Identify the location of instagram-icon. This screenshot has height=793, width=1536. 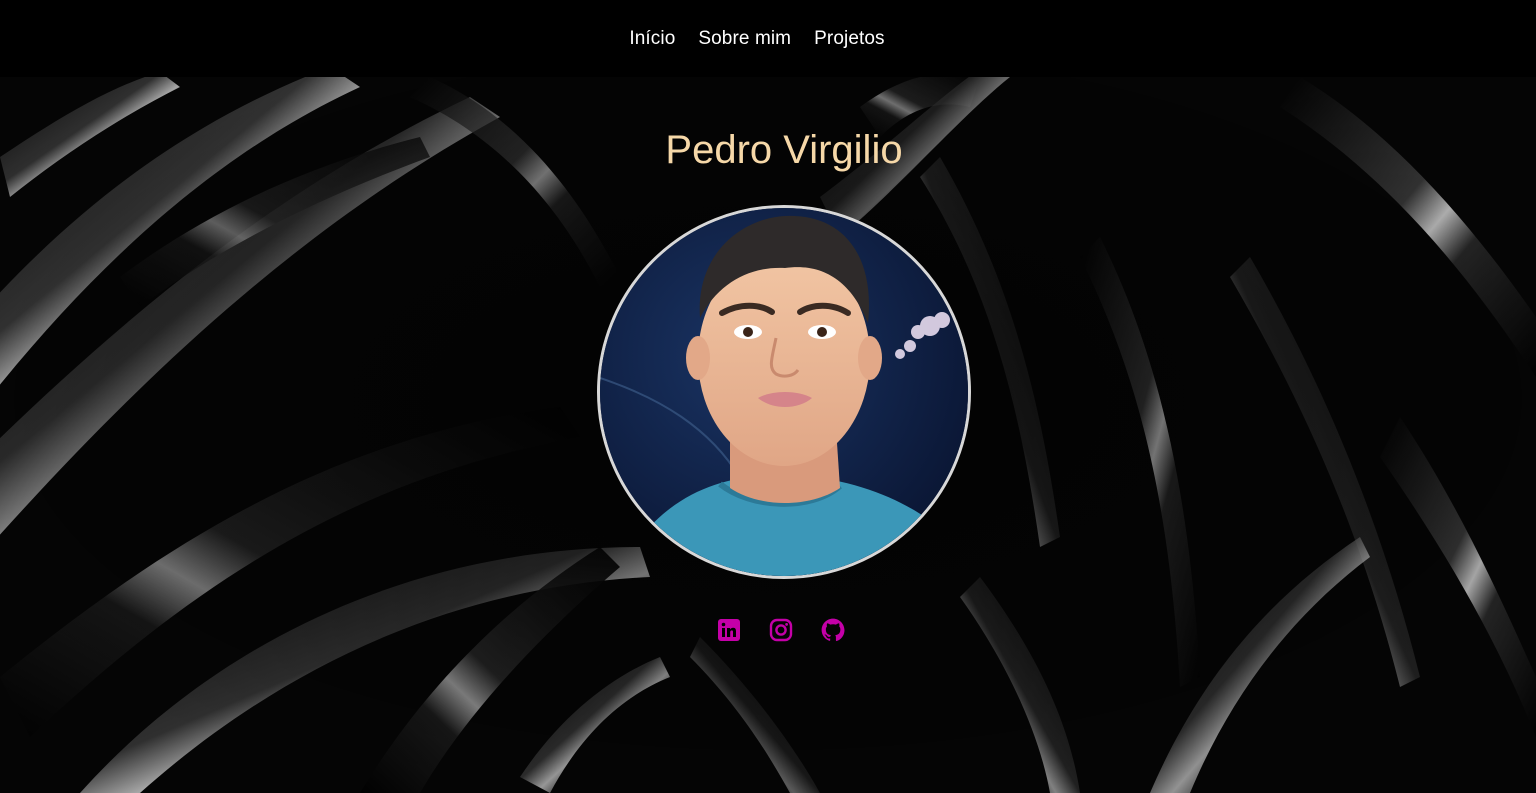
(781, 630).